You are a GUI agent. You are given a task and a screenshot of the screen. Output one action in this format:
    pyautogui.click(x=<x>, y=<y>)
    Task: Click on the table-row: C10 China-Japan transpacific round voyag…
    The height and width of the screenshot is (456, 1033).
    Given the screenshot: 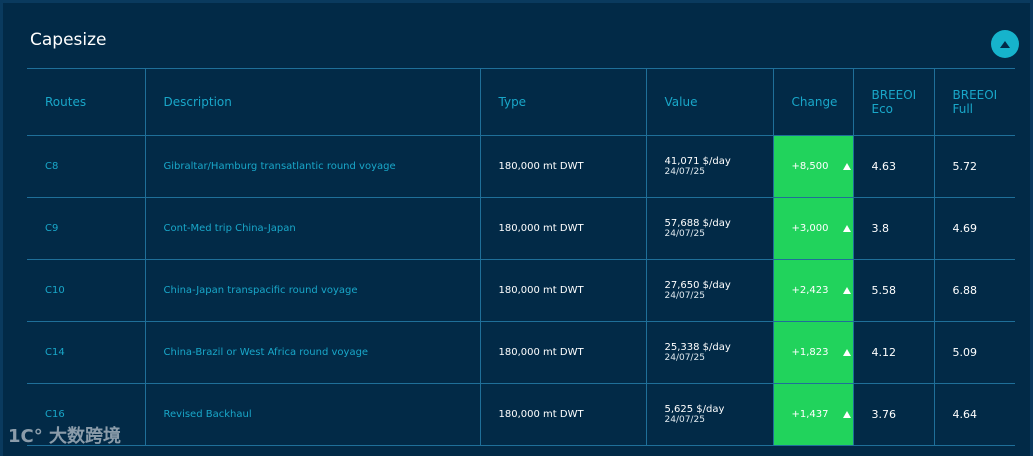 What is the action you would take?
    pyautogui.click(x=521, y=290)
    